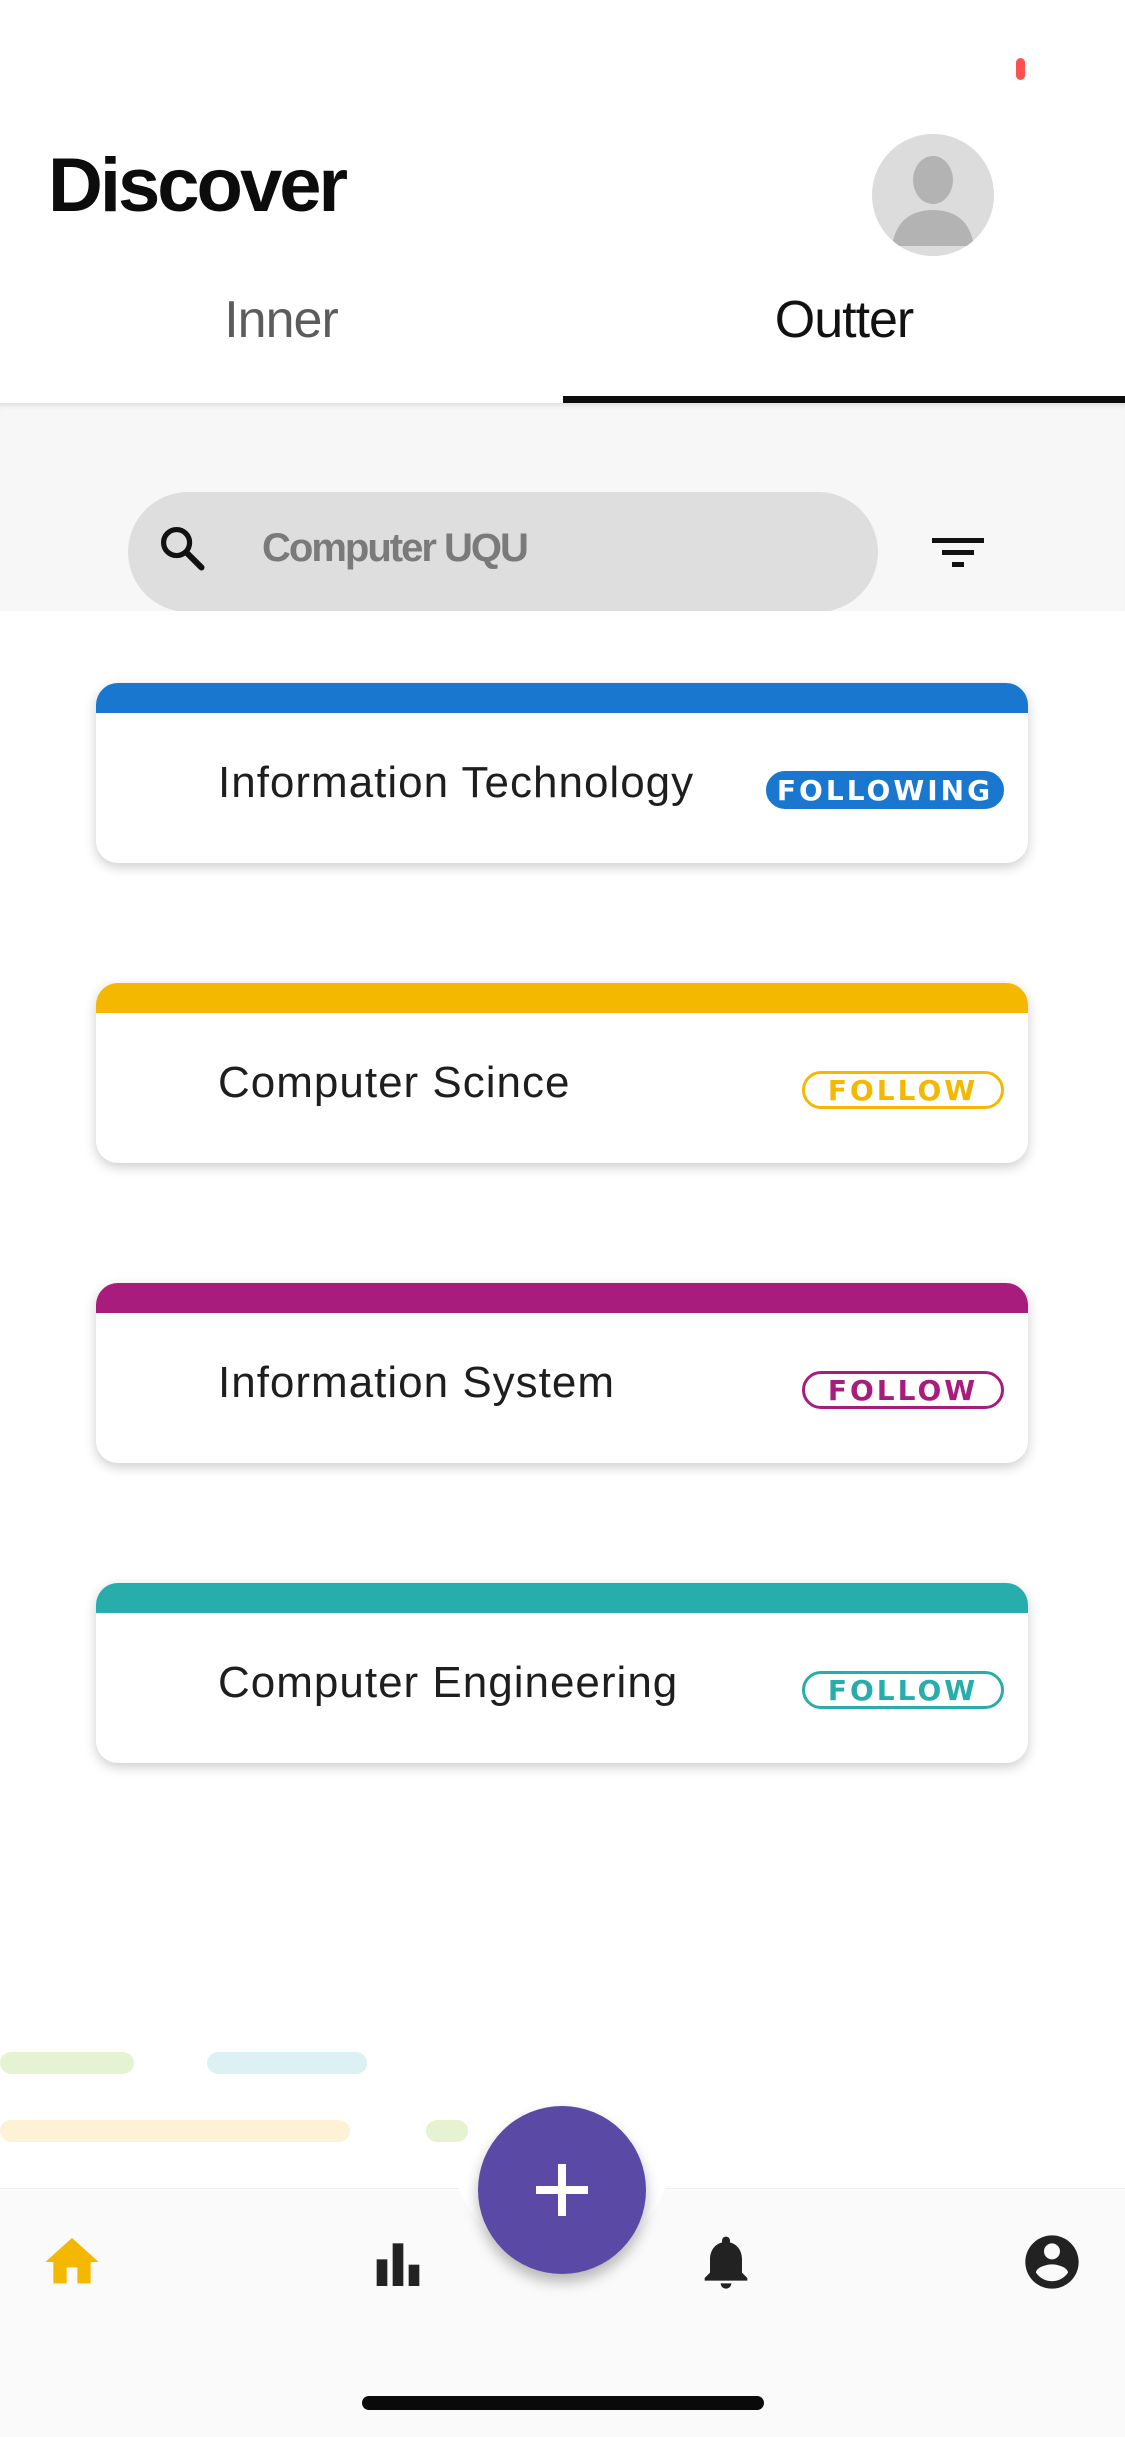 The width and height of the screenshot is (1125, 2437). Describe the element at coordinates (182, 548) in the screenshot. I see `search-icon` at that location.